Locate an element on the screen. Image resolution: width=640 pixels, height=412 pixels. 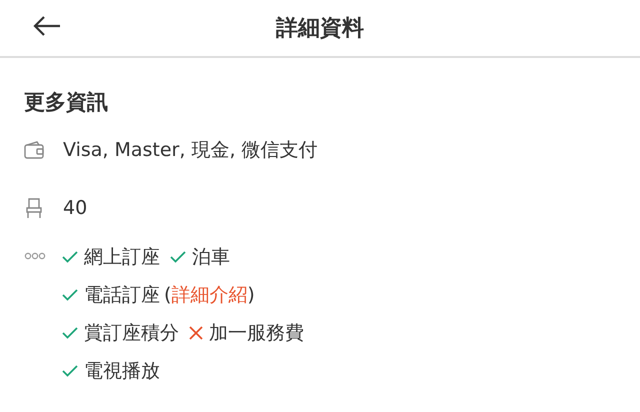
section-heading: 更多資訊 is located at coordinates (66, 102).